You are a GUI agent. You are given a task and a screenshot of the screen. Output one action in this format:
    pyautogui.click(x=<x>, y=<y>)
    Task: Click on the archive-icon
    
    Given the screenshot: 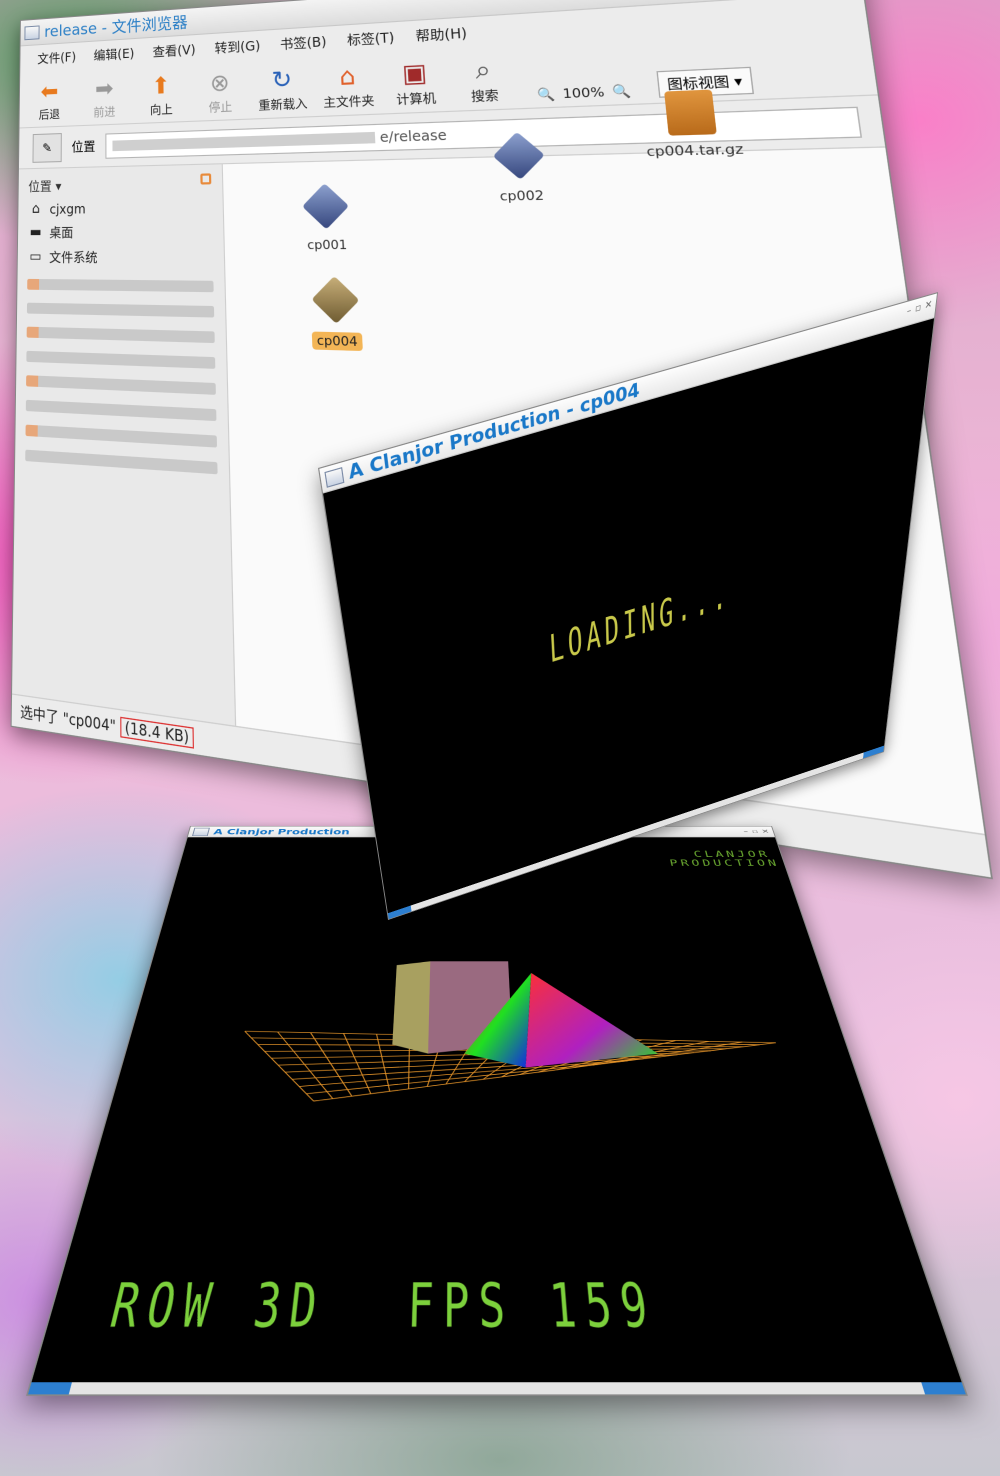 What is the action you would take?
    pyautogui.click(x=690, y=113)
    